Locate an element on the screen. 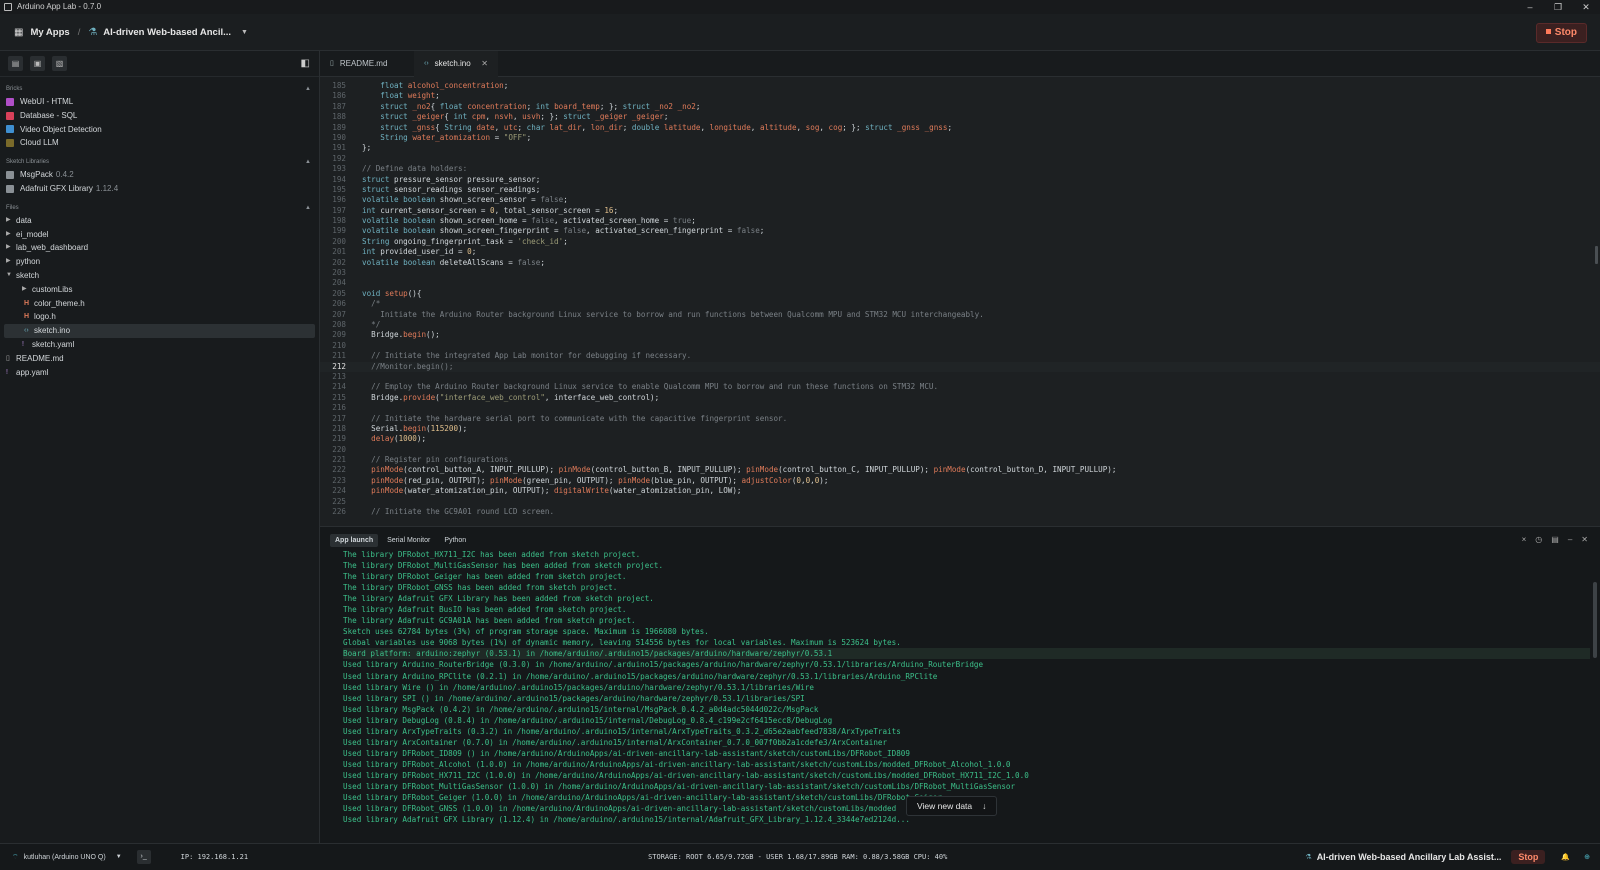 This screenshot has width=1600, height=870. library-item: MsgPack 0.4.2 is located at coordinates (159, 175).